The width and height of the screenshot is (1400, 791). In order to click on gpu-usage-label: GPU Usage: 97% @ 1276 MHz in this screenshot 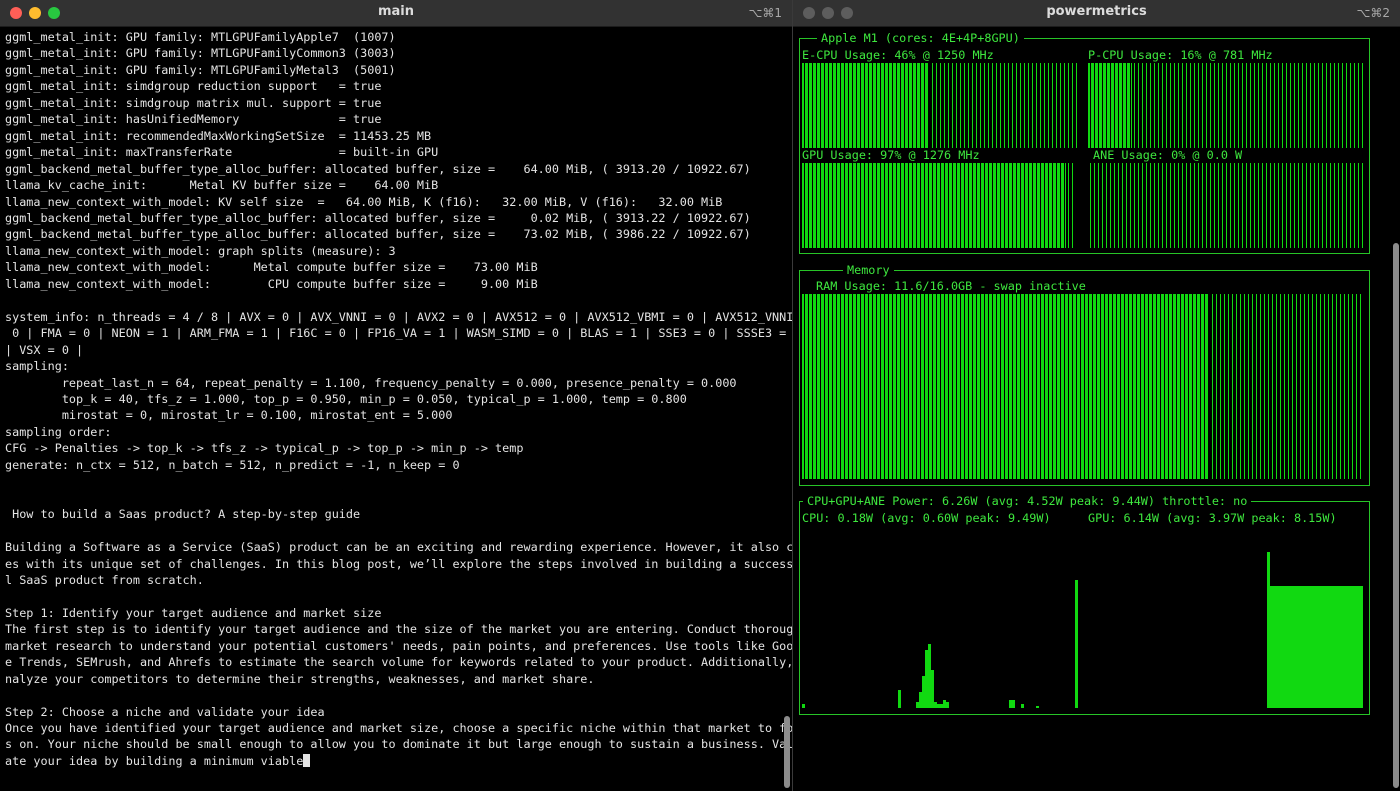, I will do `click(891, 155)`.